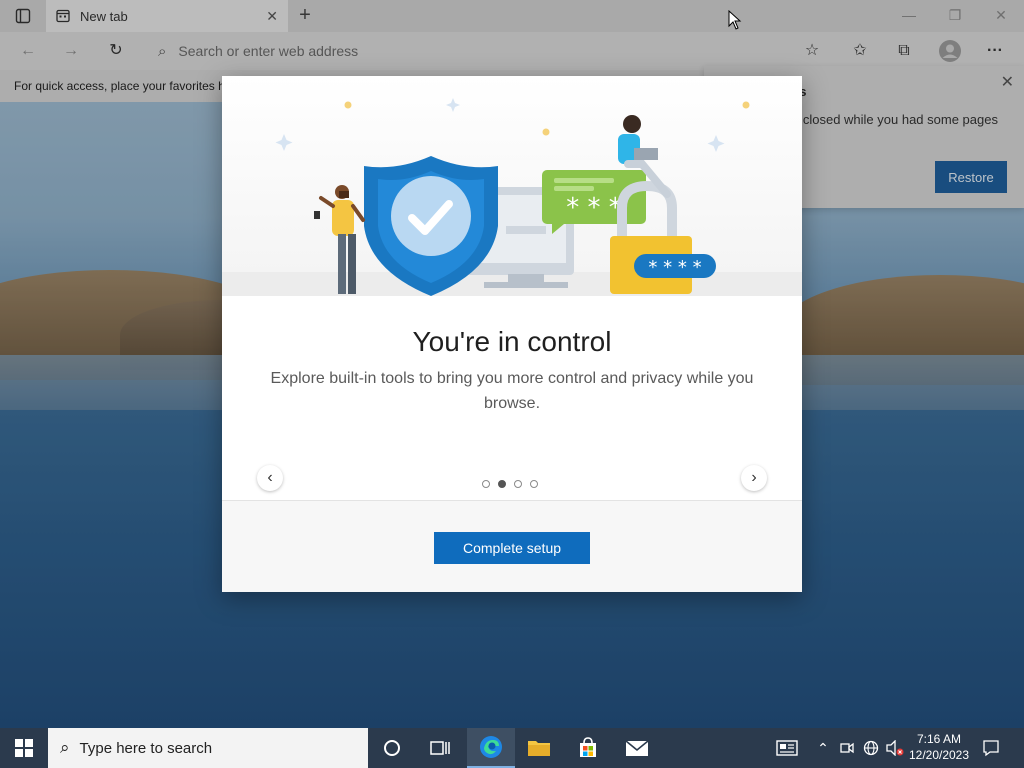 The width and height of the screenshot is (1024, 768). I want to click on start-button, so click(24, 748).